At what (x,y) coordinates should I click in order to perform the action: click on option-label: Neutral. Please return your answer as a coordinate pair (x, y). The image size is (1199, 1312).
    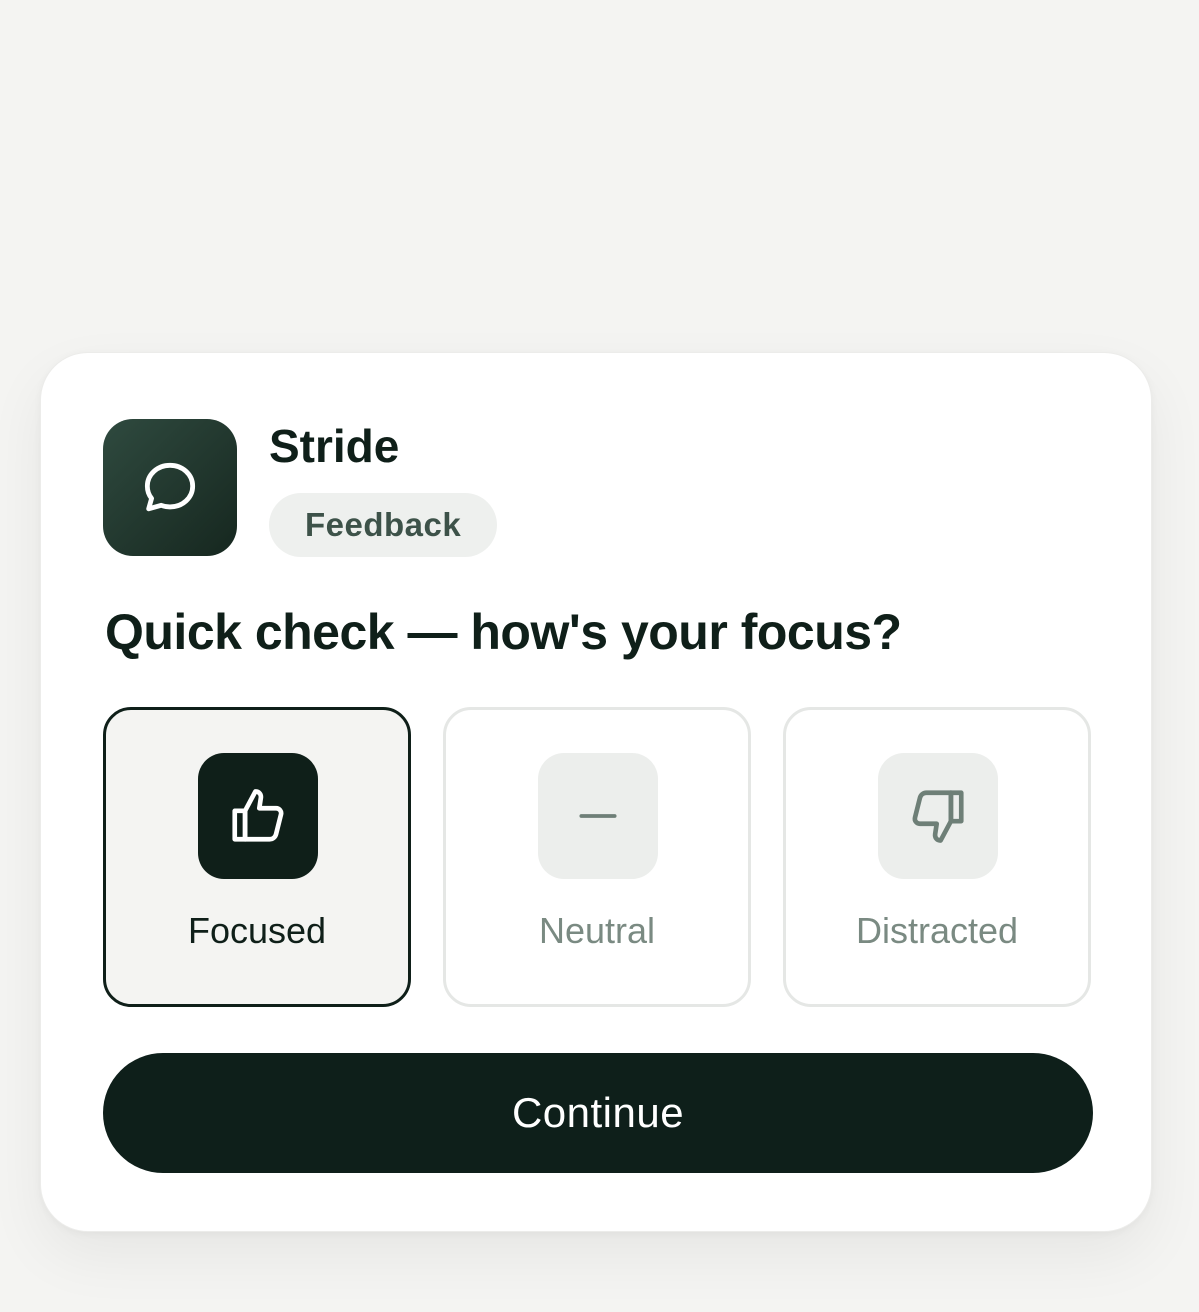
    Looking at the image, I should click on (597, 930).